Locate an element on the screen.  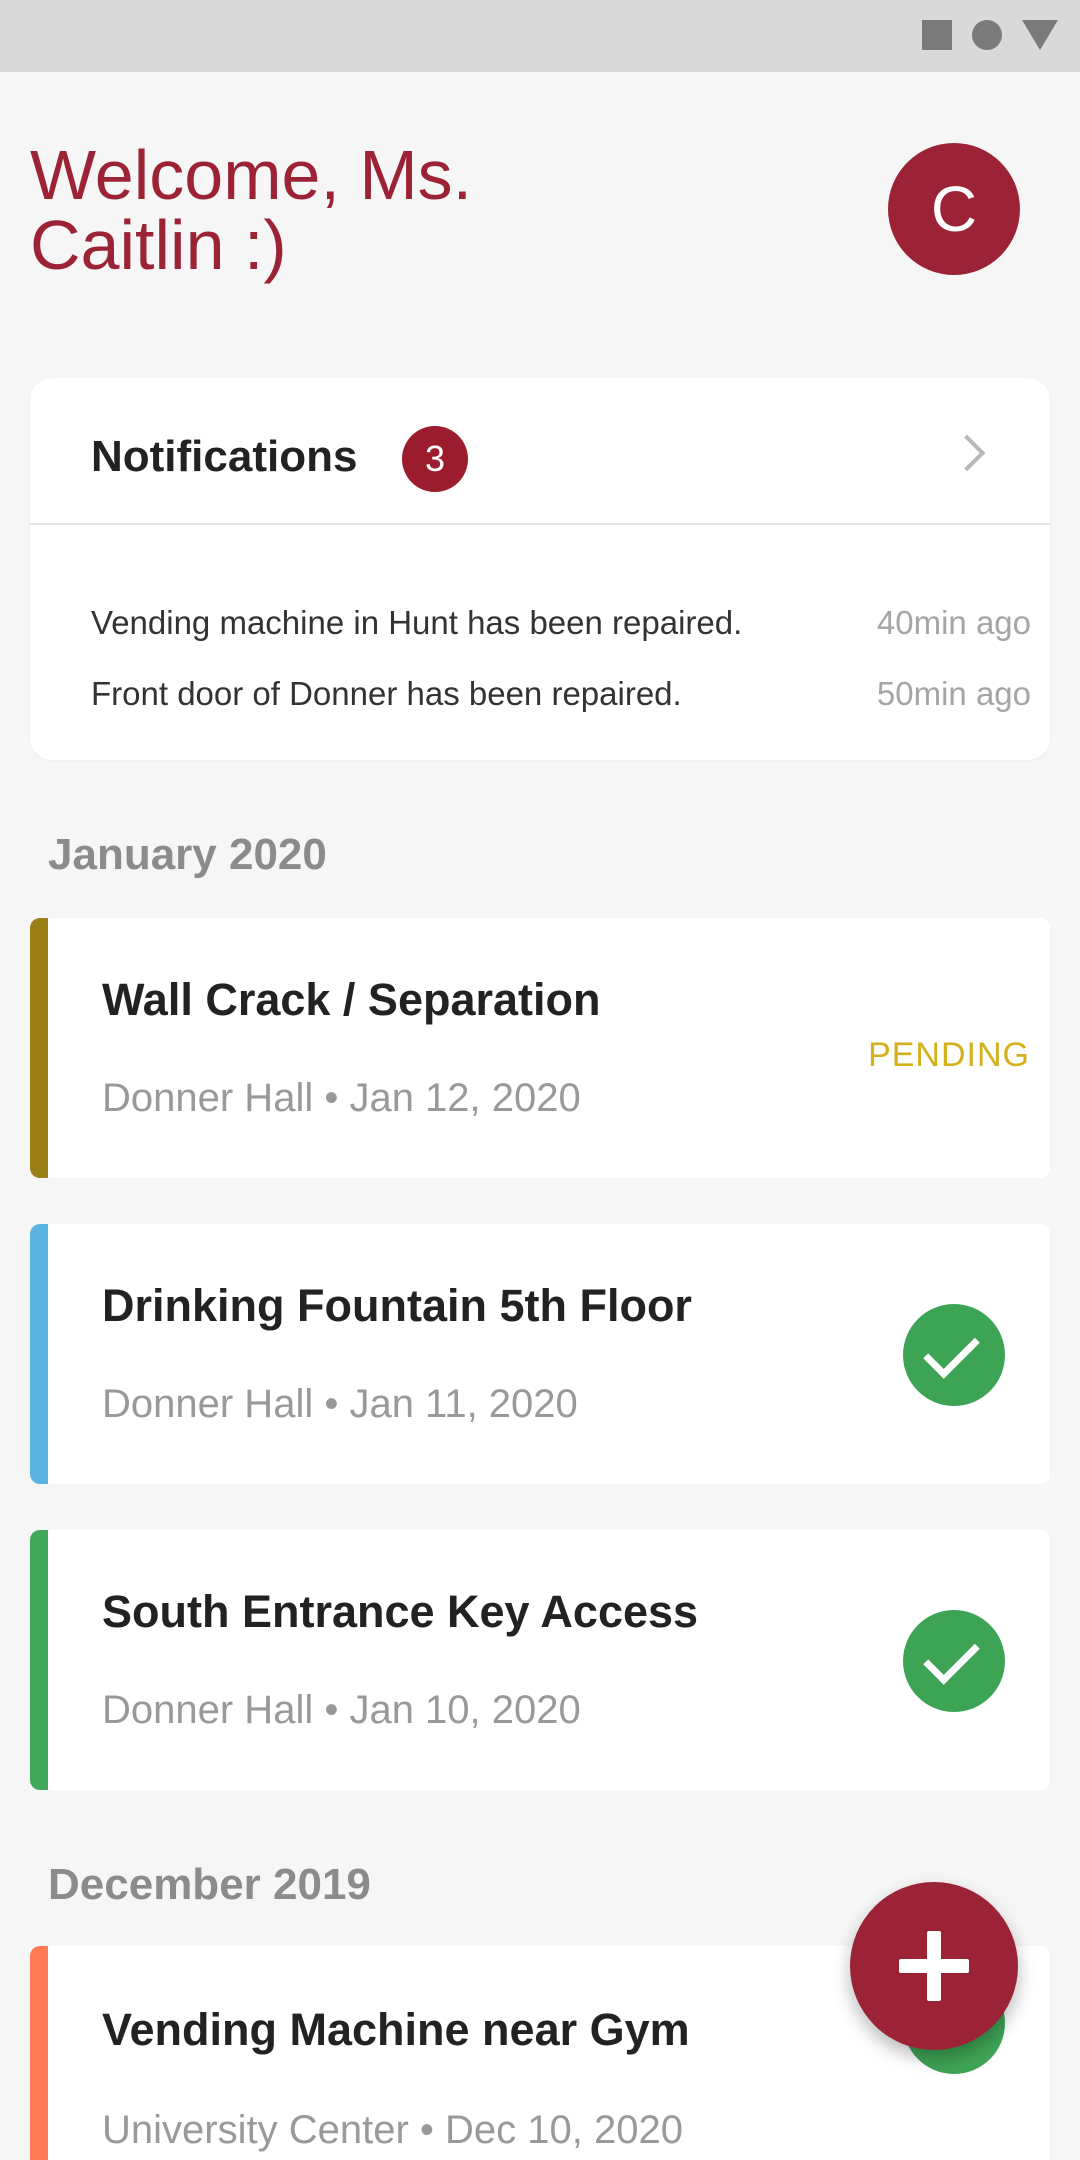
status-icons is located at coordinates (990, 35).